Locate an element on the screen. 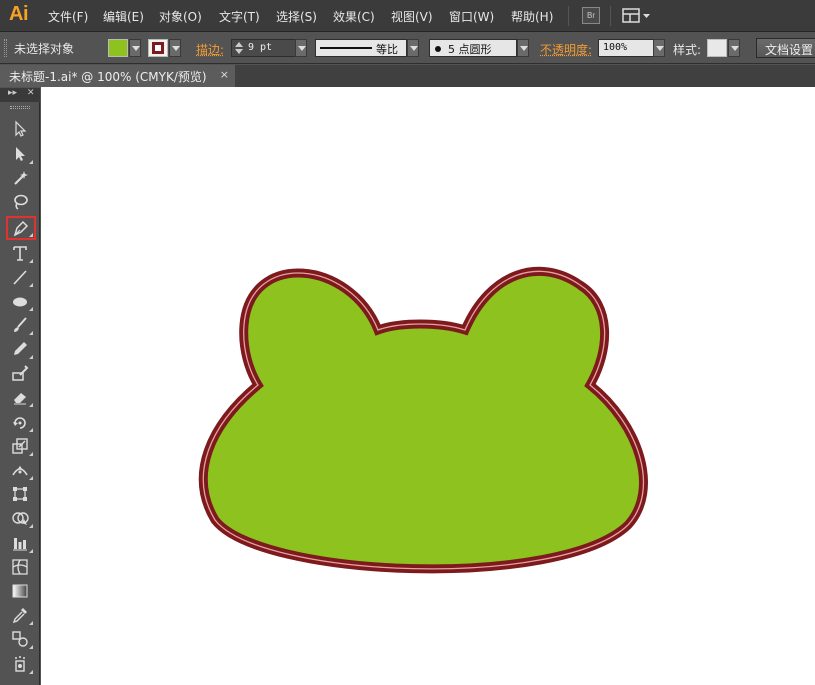  stroke-weight-field: 9 pt is located at coordinates (268, 48).